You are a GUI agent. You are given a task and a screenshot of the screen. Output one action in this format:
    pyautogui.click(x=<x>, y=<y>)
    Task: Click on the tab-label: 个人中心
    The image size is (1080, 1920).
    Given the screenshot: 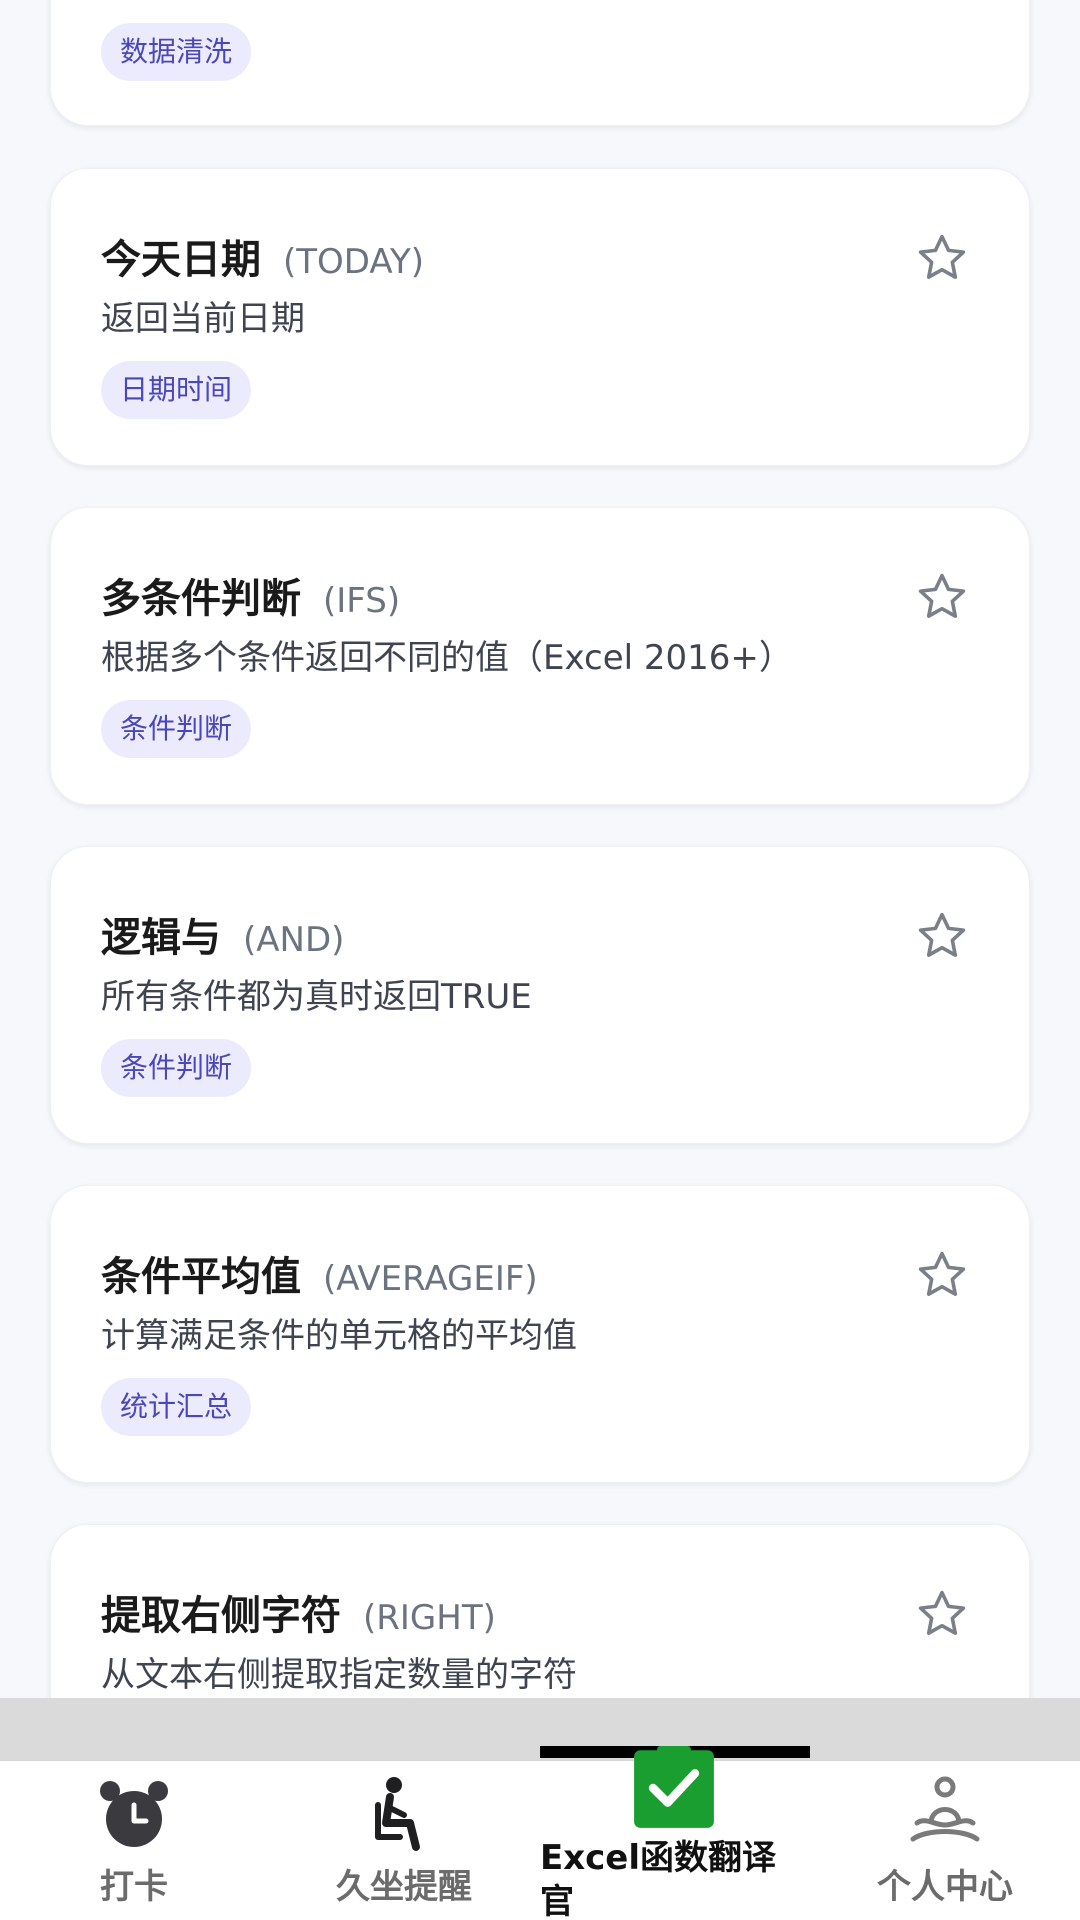 What is the action you would take?
    pyautogui.click(x=945, y=1887)
    